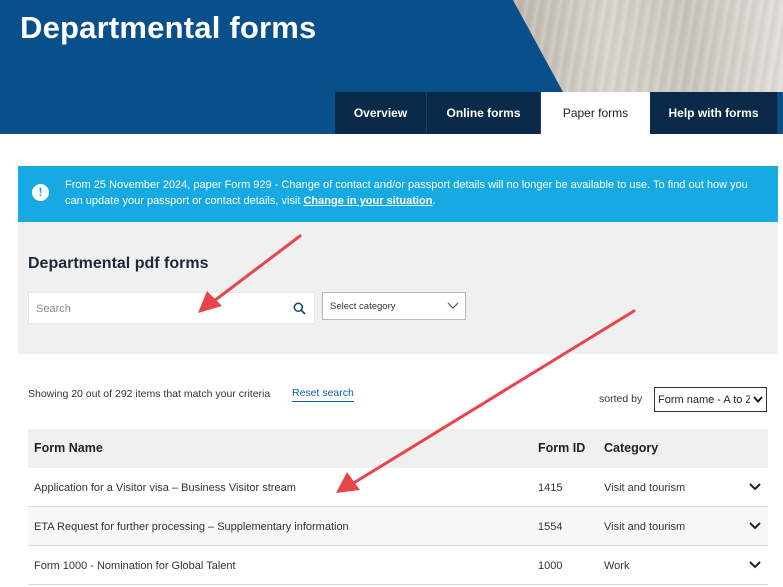  I want to click on category-select-value: Select category, so click(363, 306).